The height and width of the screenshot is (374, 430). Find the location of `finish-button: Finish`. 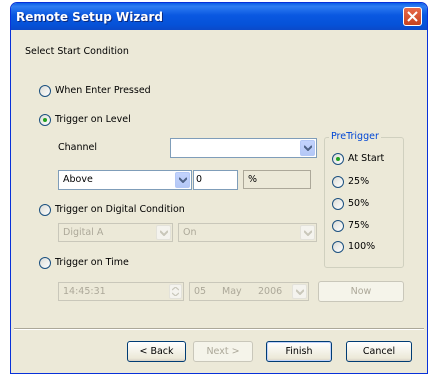

finish-button: Finish is located at coordinates (299, 351).